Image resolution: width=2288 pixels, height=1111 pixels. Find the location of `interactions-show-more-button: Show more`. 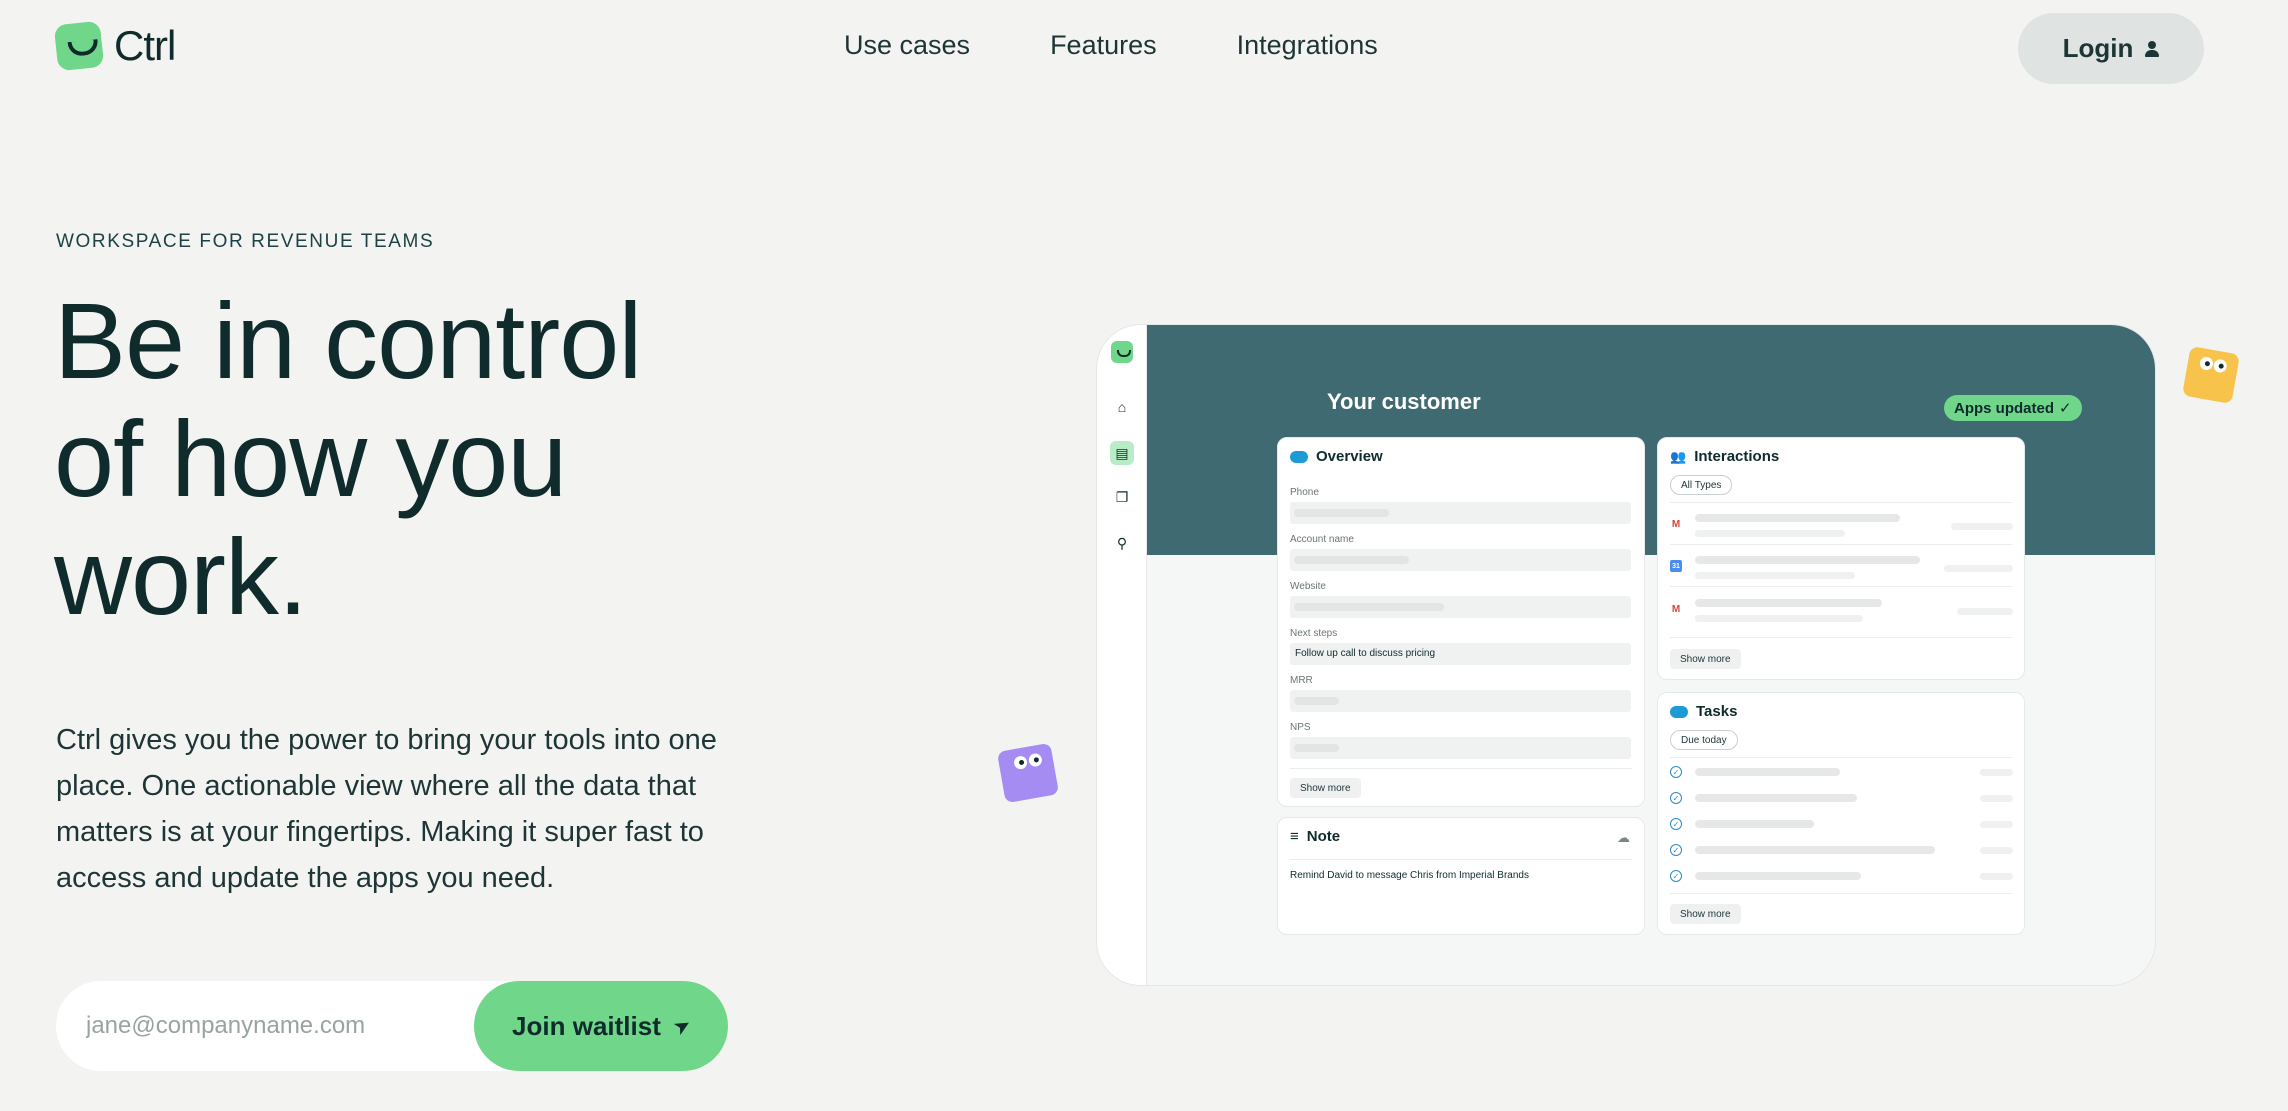

interactions-show-more-button: Show more is located at coordinates (1705, 659).